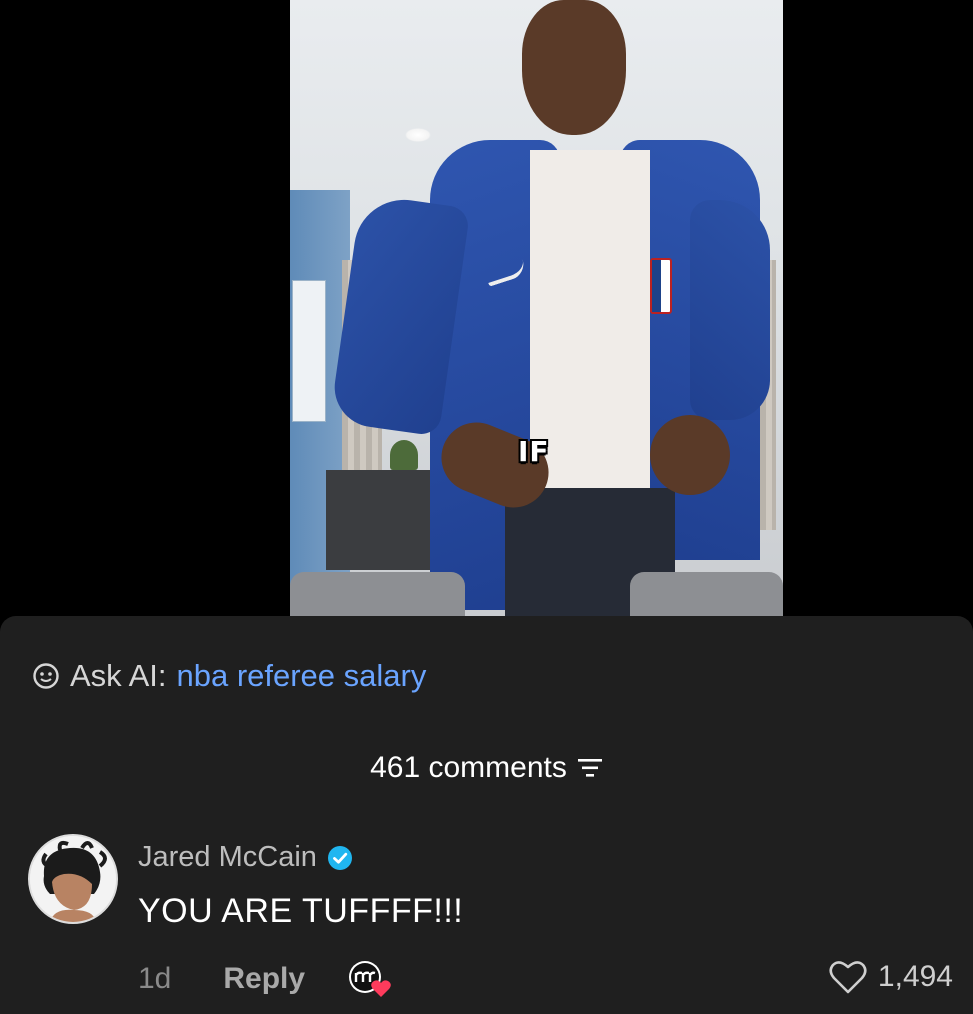 Image resolution: width=973 pixels, height=1014 pixels. What do you see at coordinates (301, 676) in the screenshot?
I see `ask-ai-query-link: nba referee salary` at bounding box center [301, 676].